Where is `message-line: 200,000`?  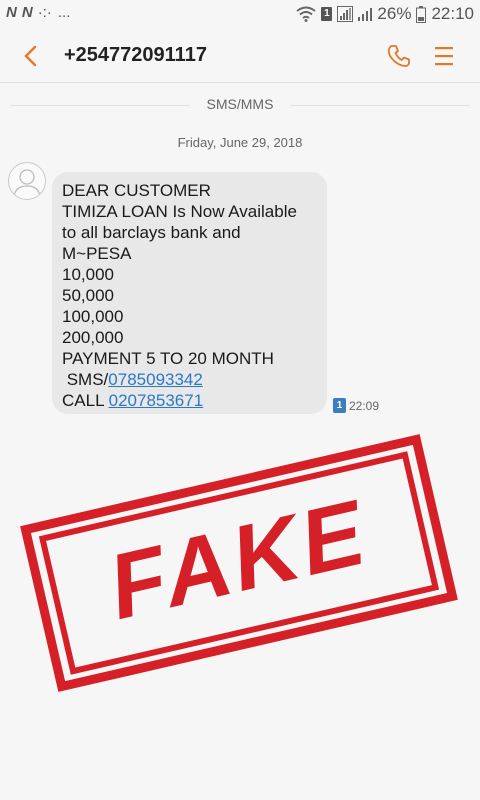
message-line: 200,000 is located at coordinates (93, 337).